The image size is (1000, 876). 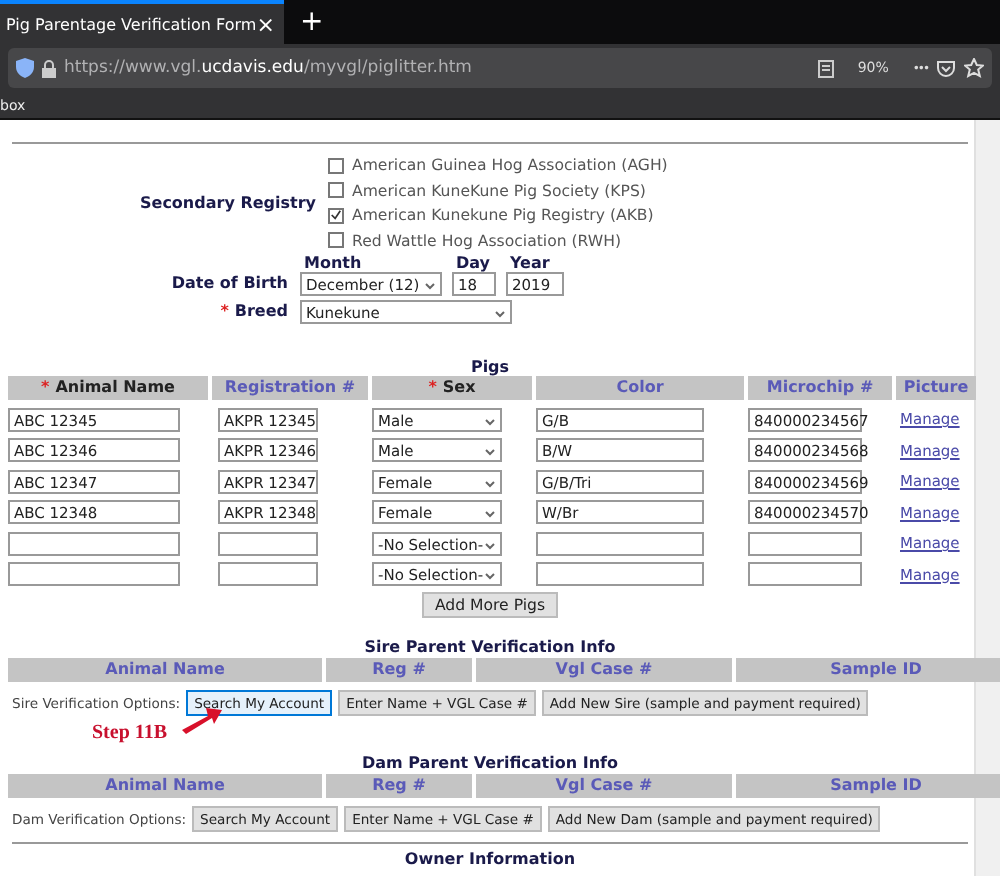 I want to click on column-header: Picture, so click(x=936, y=388).